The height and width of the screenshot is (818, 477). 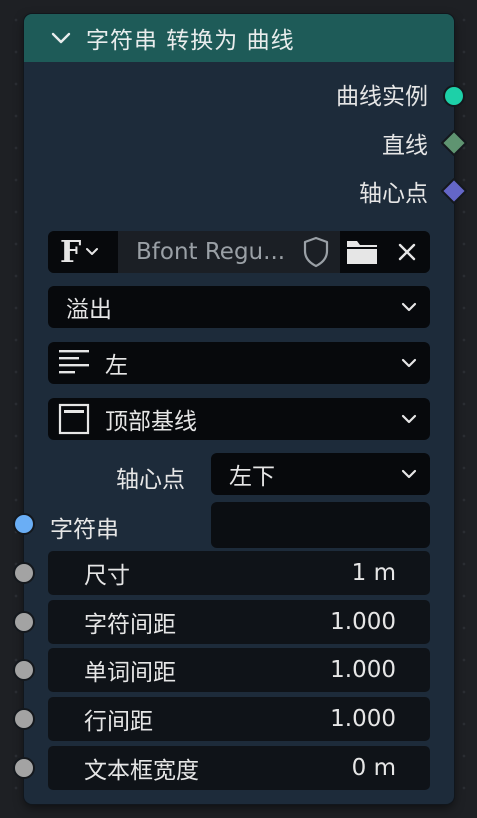 What do you see at coordinates (24, 573) in the screenshot?
I see `input-socket-size` at bounding box center [24, 573].